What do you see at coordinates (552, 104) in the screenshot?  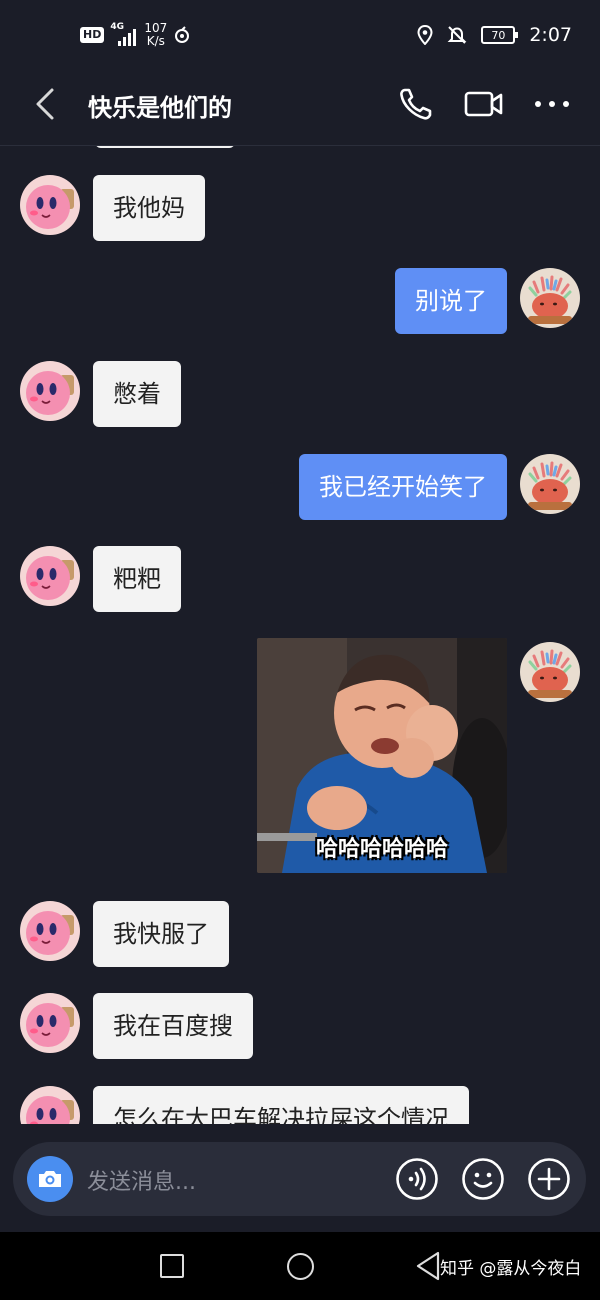 I see `more-options-icon` at bounding box center [552, 104].